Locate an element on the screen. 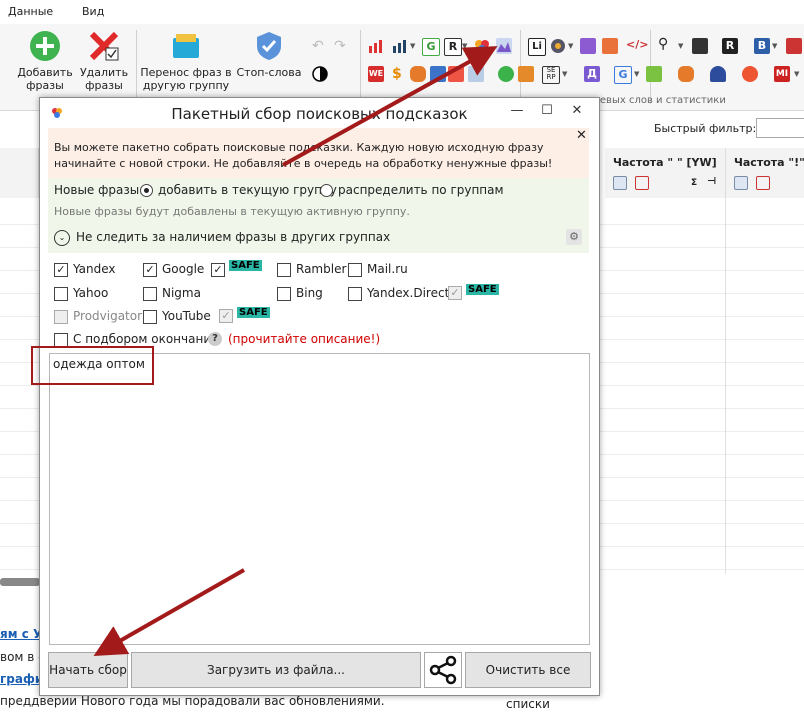  filter-bar: Быстрый фильтр: is located at coordinates (700, 128).